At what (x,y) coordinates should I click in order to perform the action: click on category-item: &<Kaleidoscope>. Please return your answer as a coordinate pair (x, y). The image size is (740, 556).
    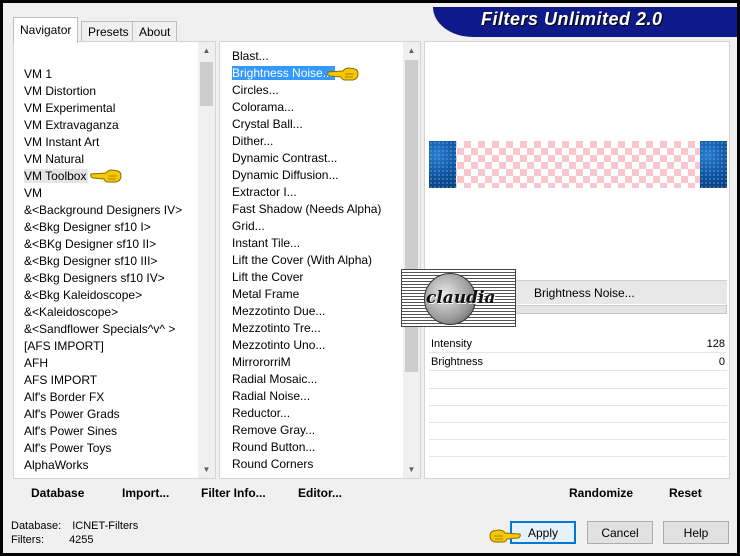
    Looking at the image, I should click on (110, 312).